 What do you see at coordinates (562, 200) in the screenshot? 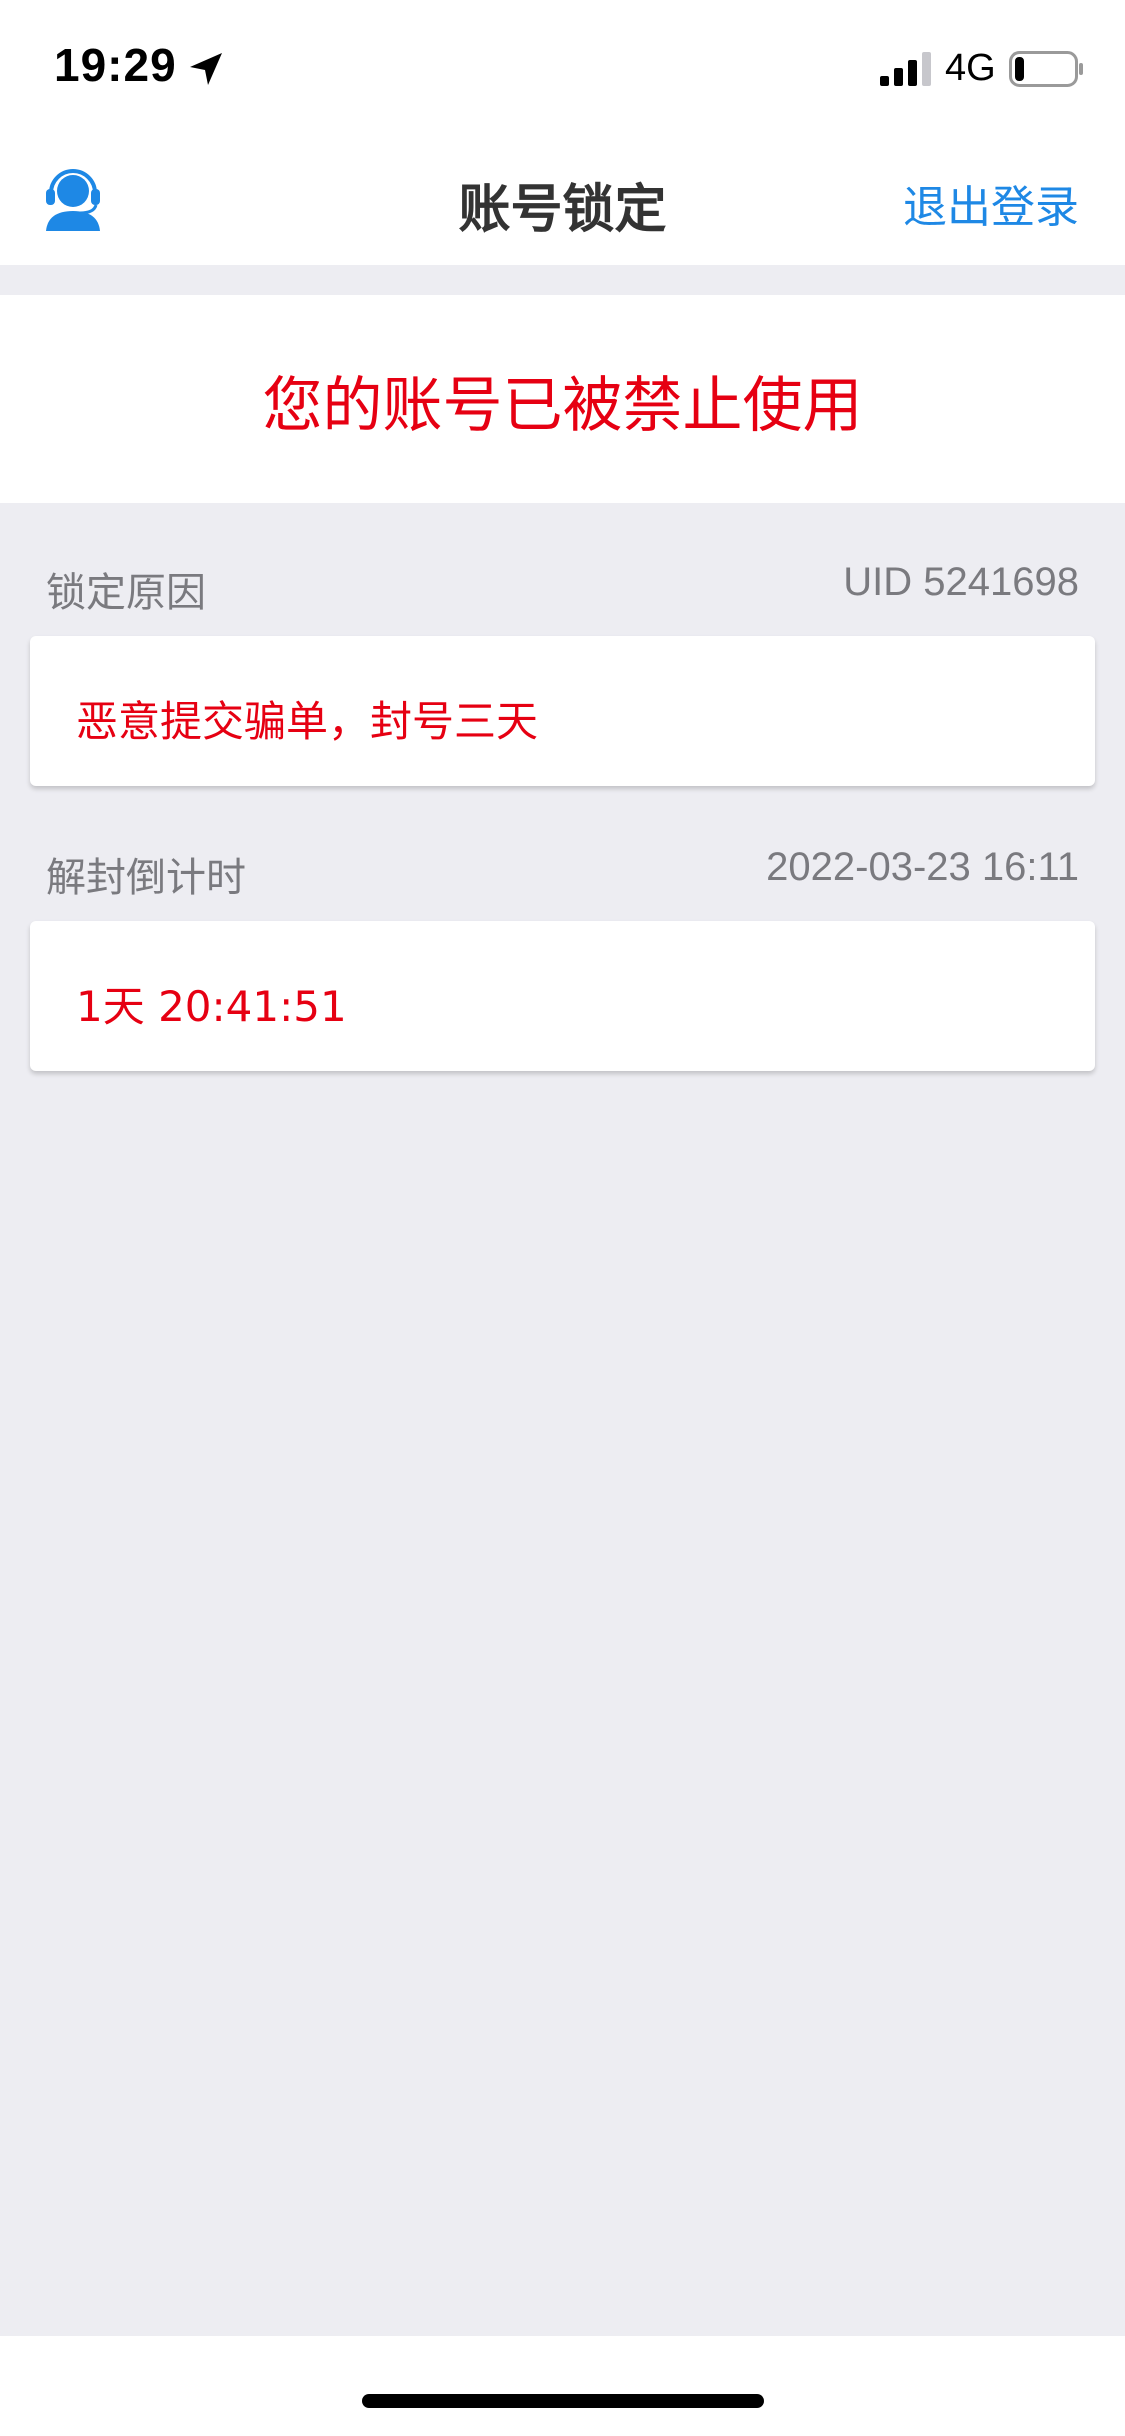
I see `nav-bar: 账号锁定 退出登录` at bounding box center [562, 200].